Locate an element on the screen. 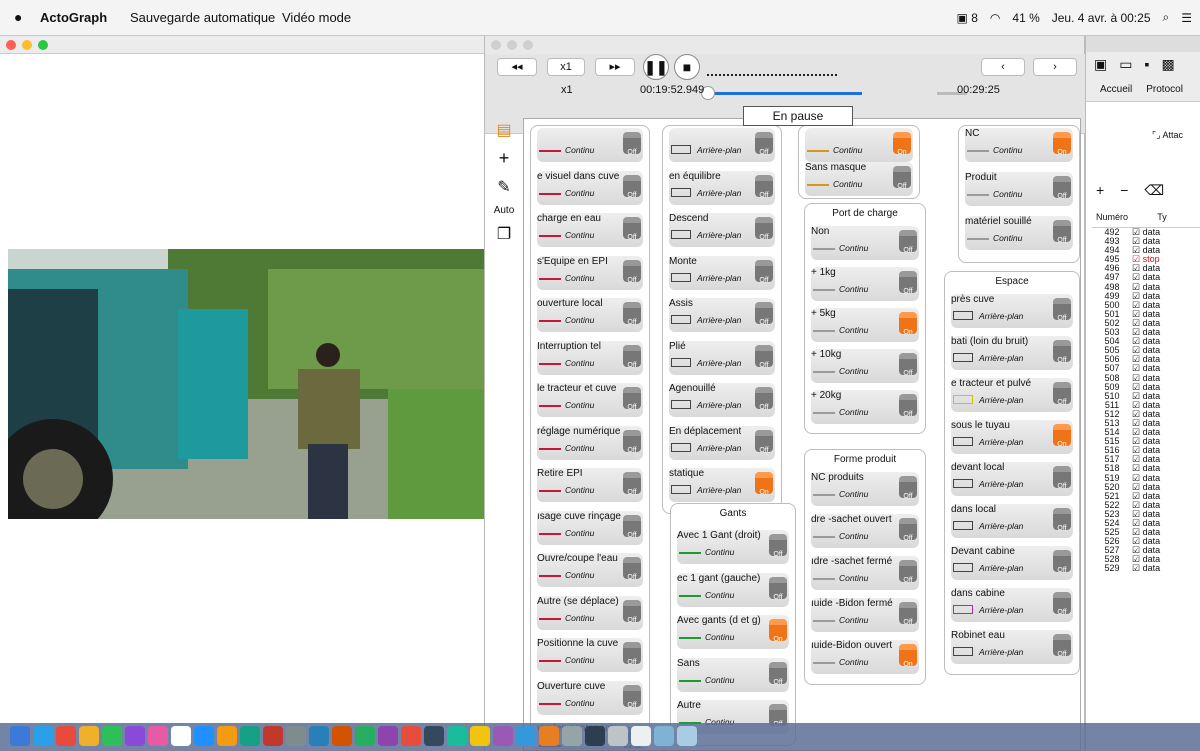 The height and width of the screenshot is (751, 1200). export-icon: ▩ is located at coordinates (1167, 66).